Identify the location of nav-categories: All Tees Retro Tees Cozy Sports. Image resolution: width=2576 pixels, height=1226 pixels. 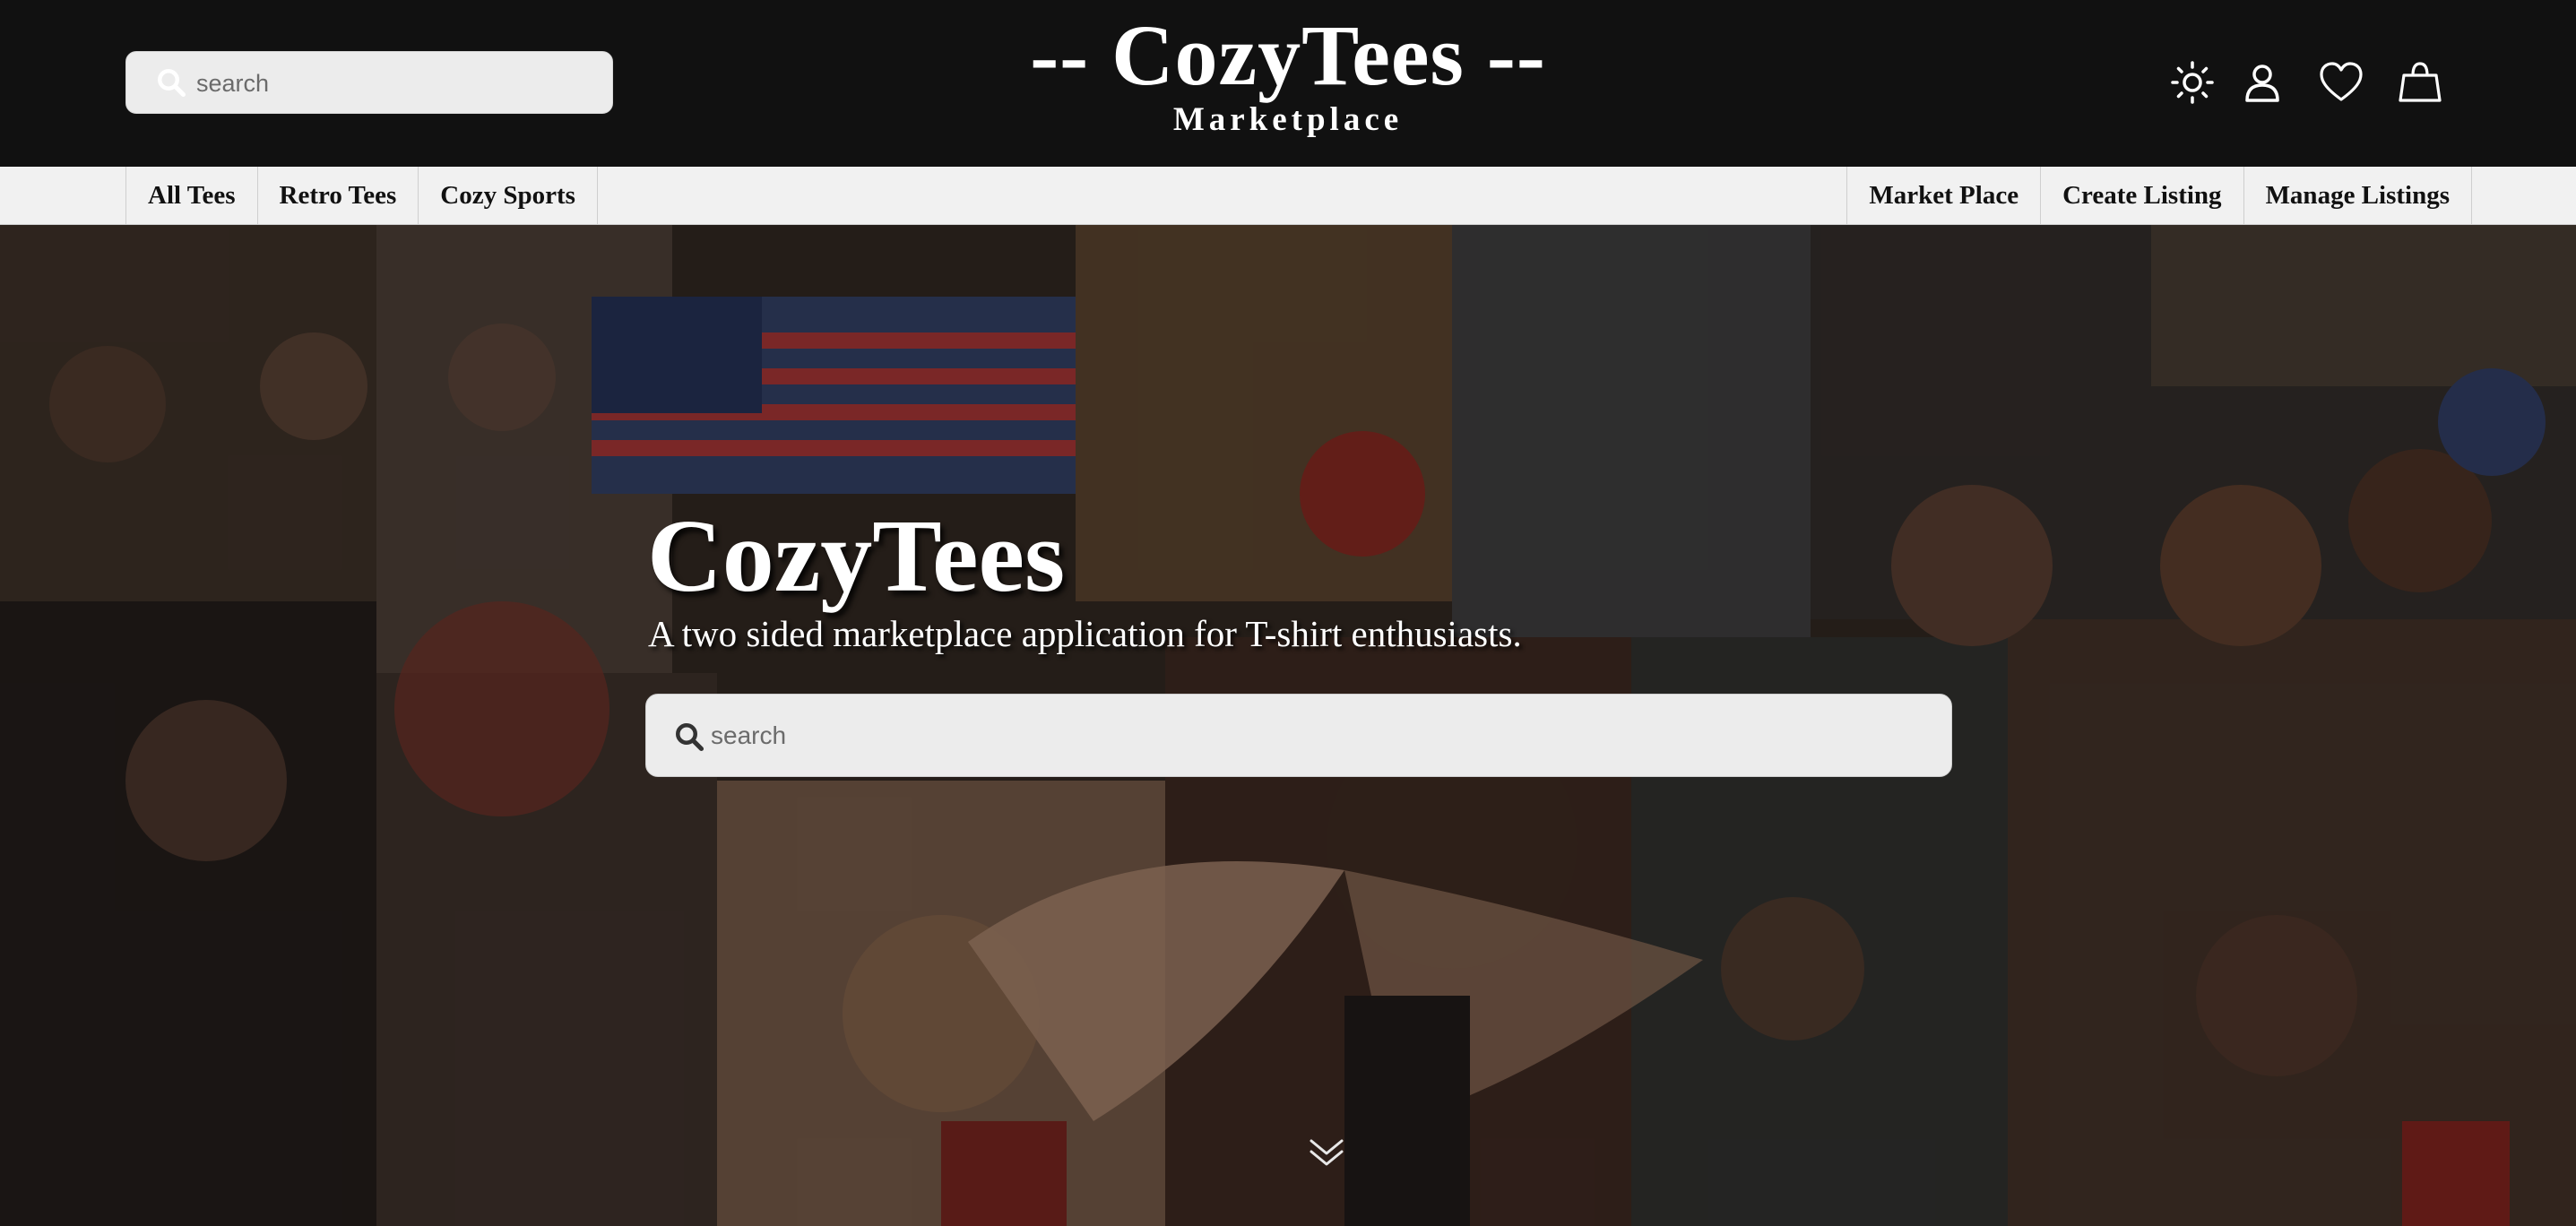
(361, 195).